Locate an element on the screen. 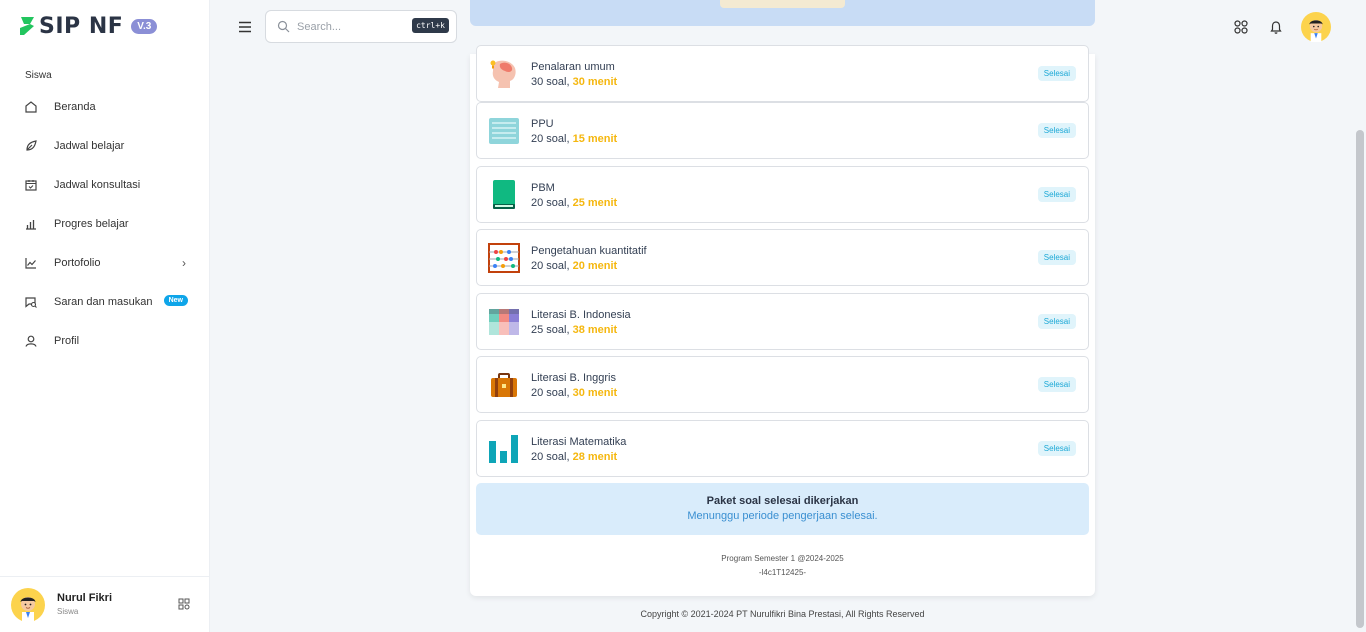  abacus-icon is located at coordinates (504, 258).